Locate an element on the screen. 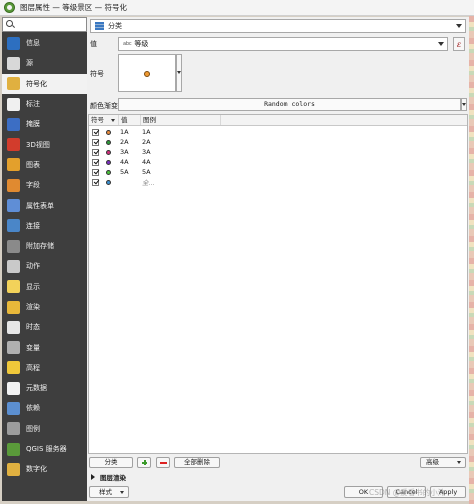 Image resolution: width=474 pixels, height=504 pixels. legend-icon is located at coordinates (13, 429).